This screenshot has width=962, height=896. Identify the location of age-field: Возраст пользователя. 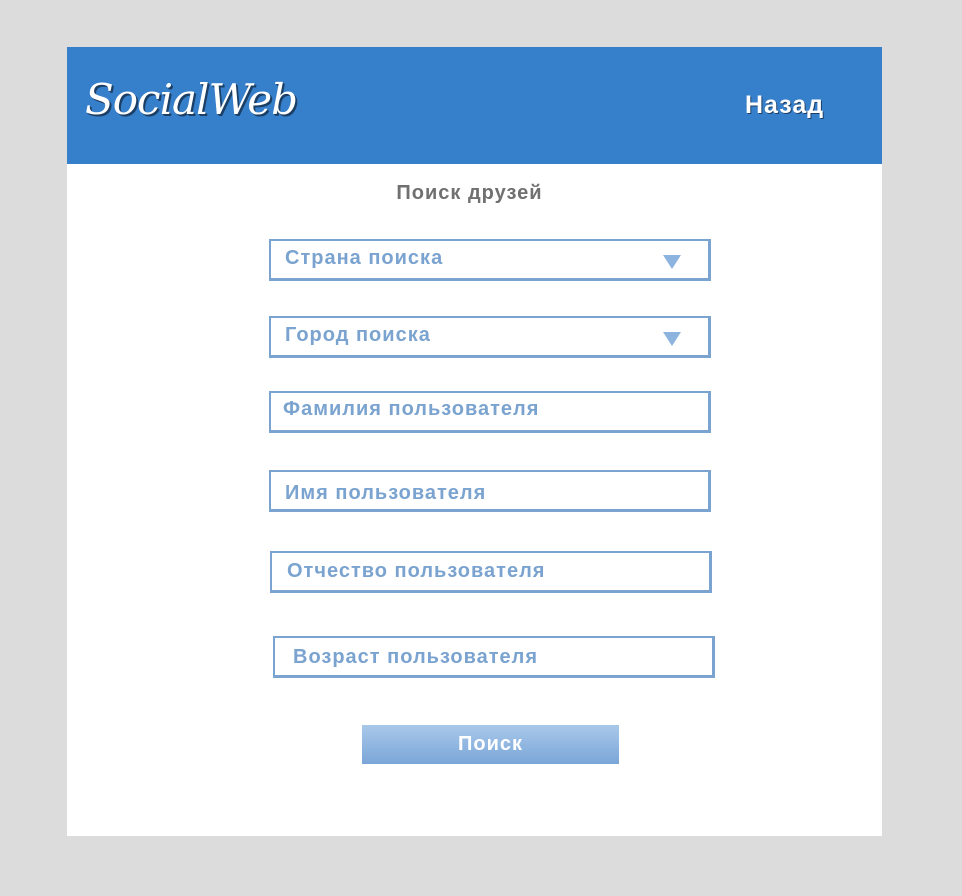
(494, 657).